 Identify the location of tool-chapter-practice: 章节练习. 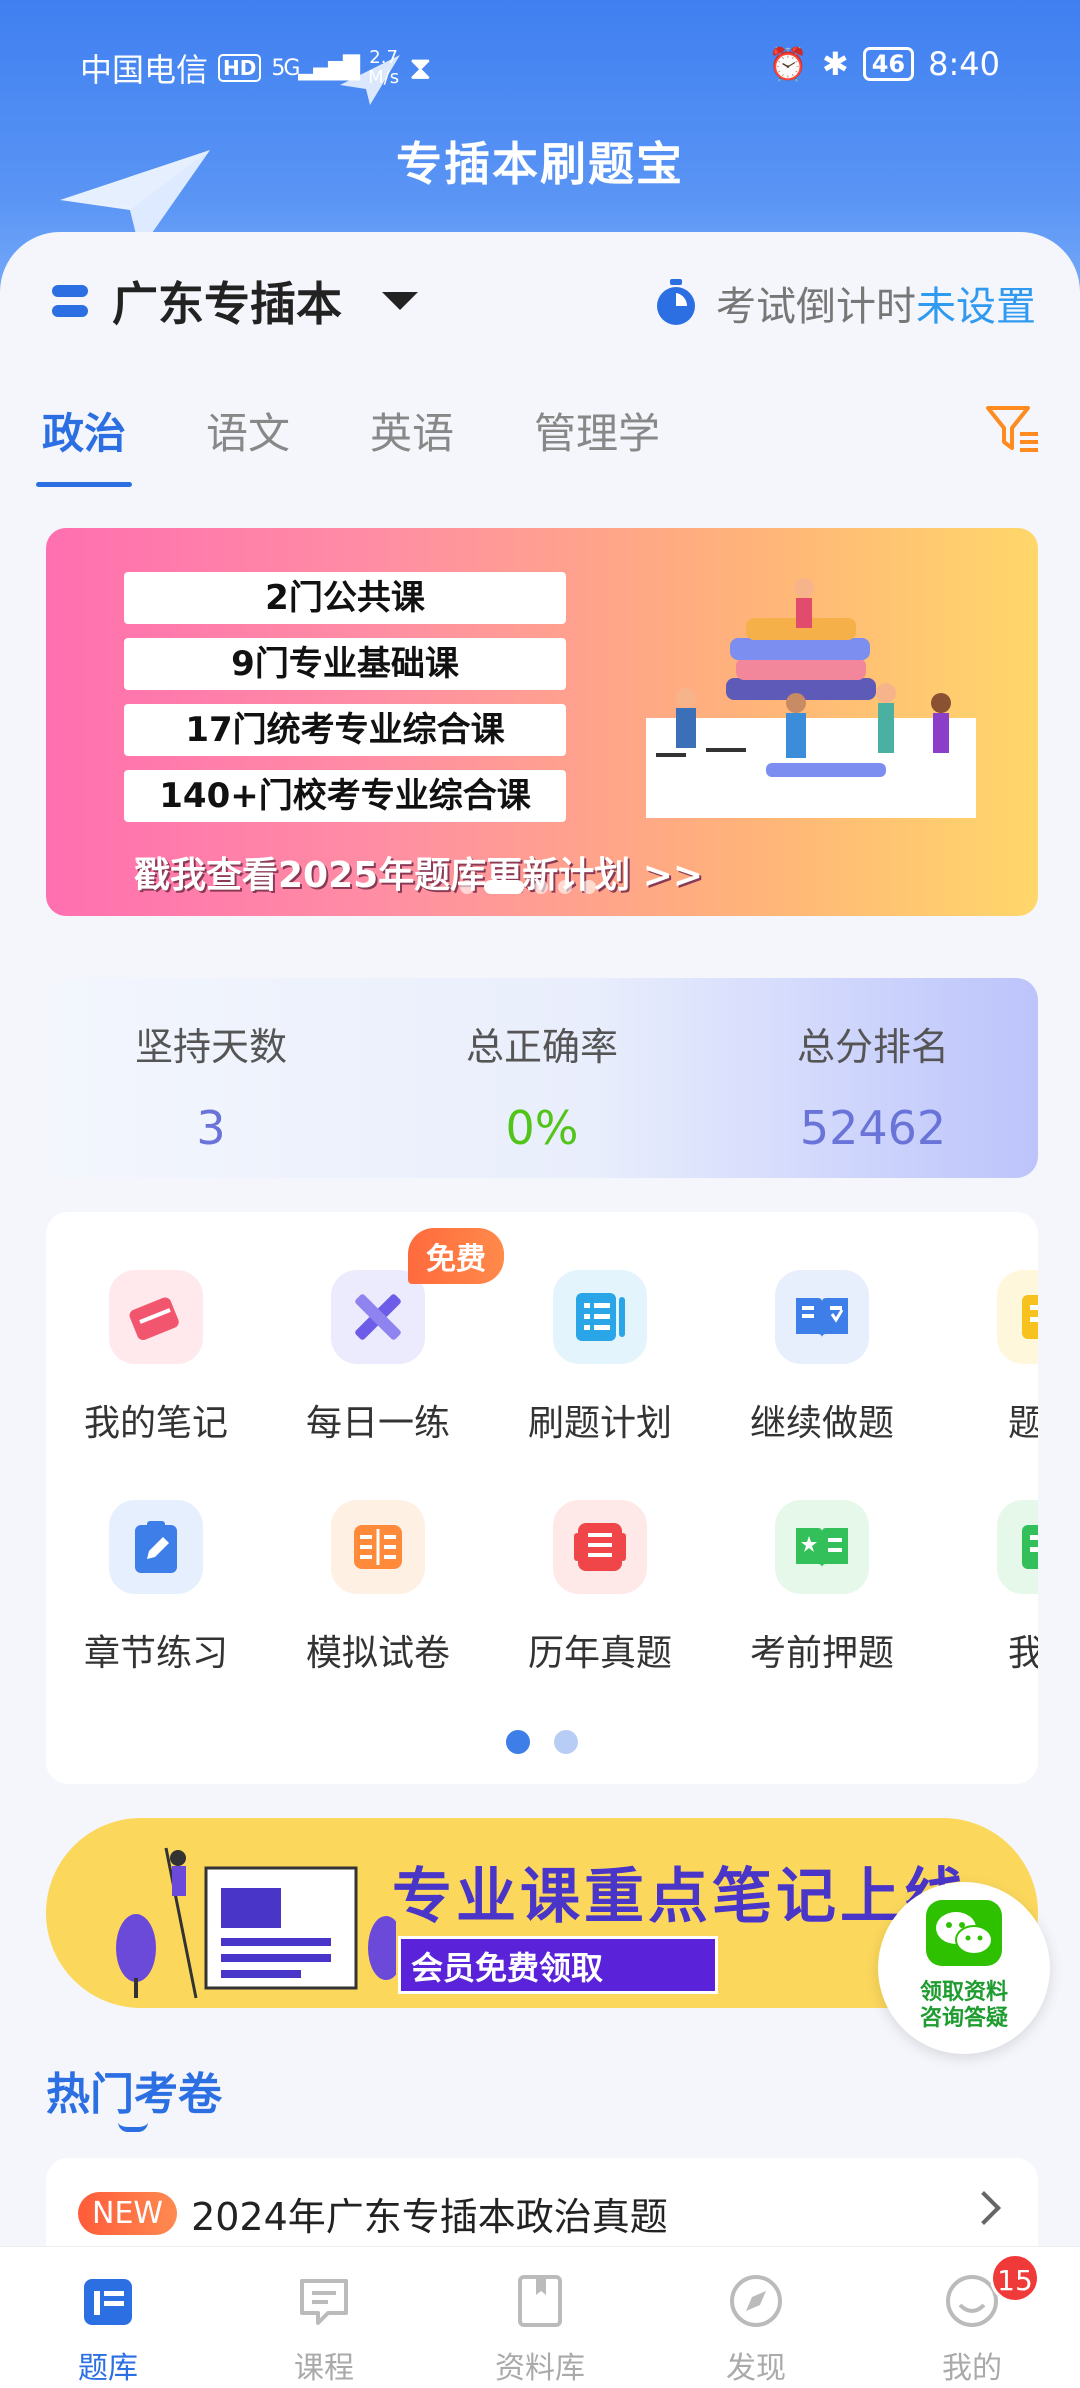
(156, 1588).